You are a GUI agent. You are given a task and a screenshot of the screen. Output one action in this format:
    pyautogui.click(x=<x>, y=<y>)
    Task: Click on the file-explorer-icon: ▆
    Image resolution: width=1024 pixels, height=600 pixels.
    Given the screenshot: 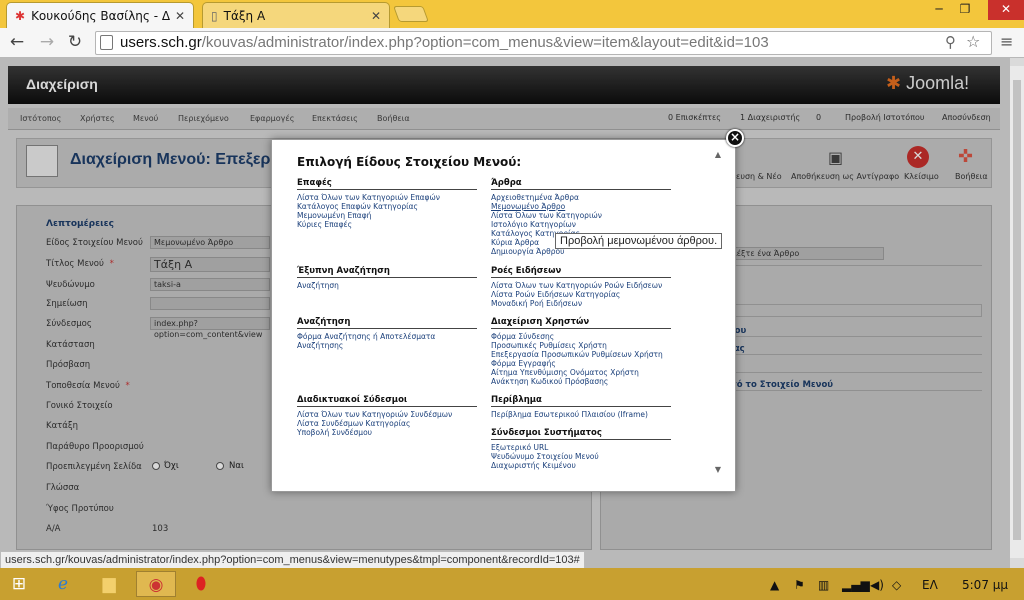 What is the action you would take?
    pyautogui.click(x=109, y=584)
    